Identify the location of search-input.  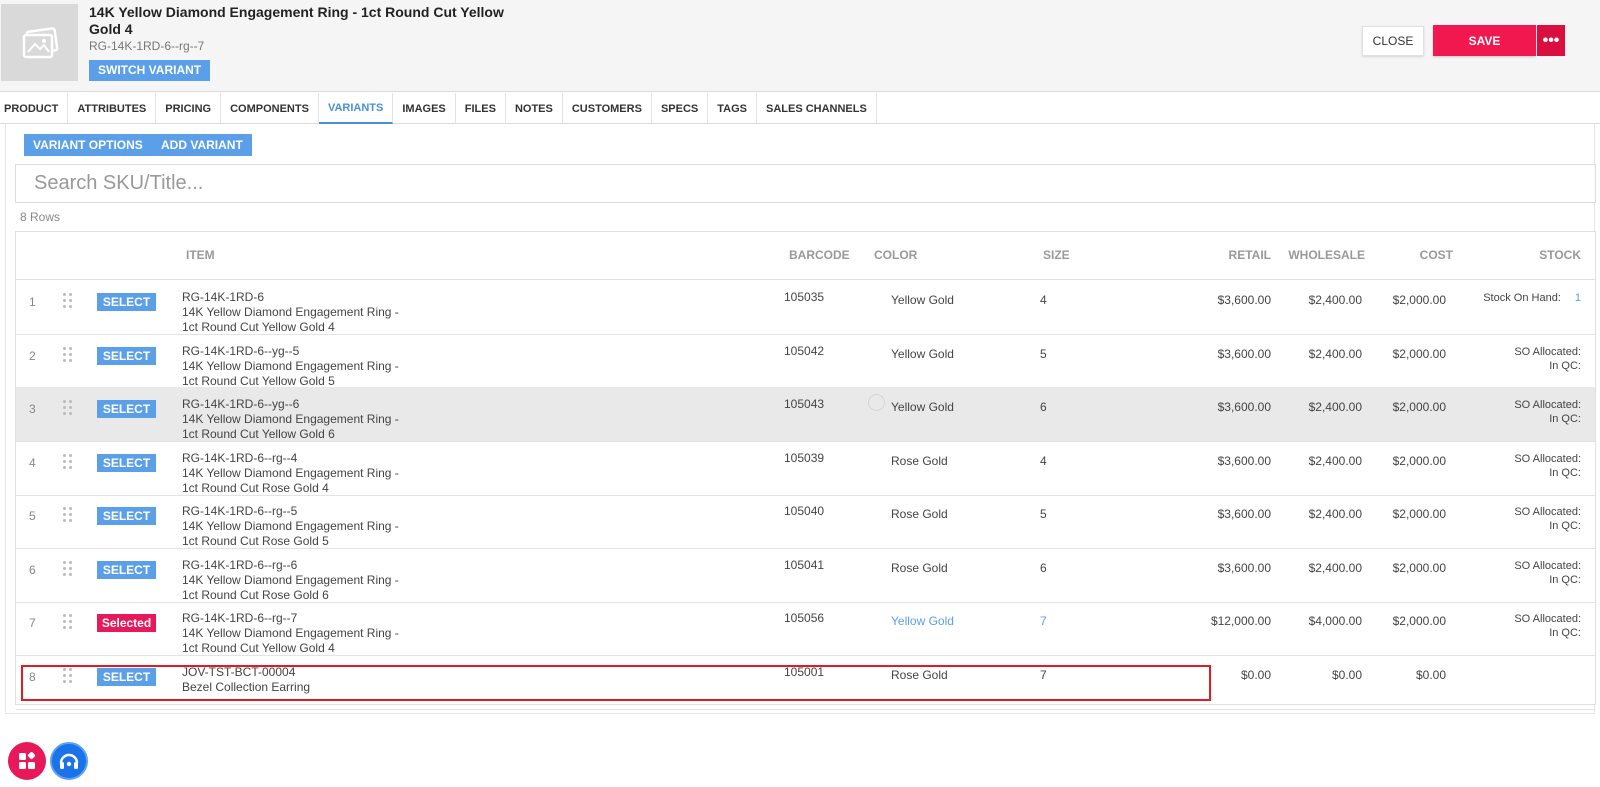
(805, 183).